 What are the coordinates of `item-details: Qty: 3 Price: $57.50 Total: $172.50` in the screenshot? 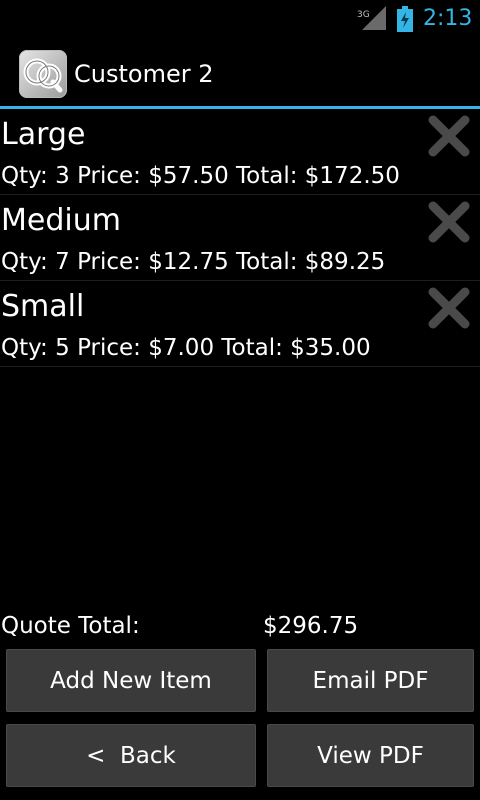 It's located at (200, 176).